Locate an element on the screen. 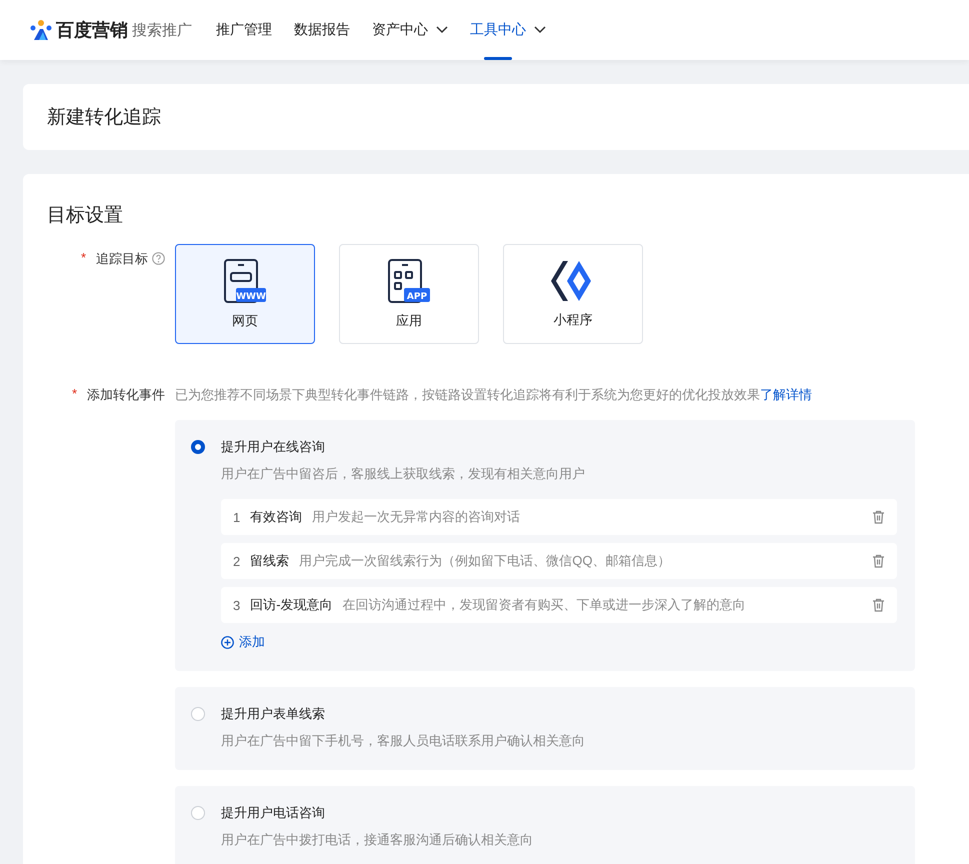 The height and width of the screenshot is (864, 969). step-description: 用户发起一次无异常内容的咨询对话 is located at coordinates (417, 517).